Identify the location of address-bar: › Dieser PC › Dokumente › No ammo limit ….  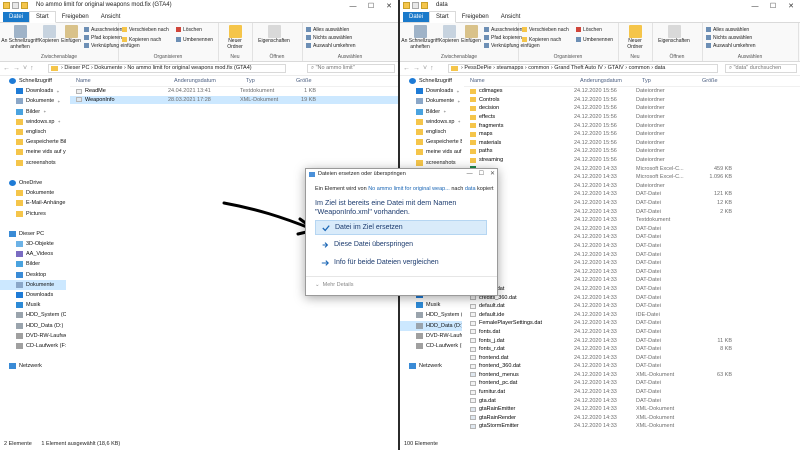
(167, 68).